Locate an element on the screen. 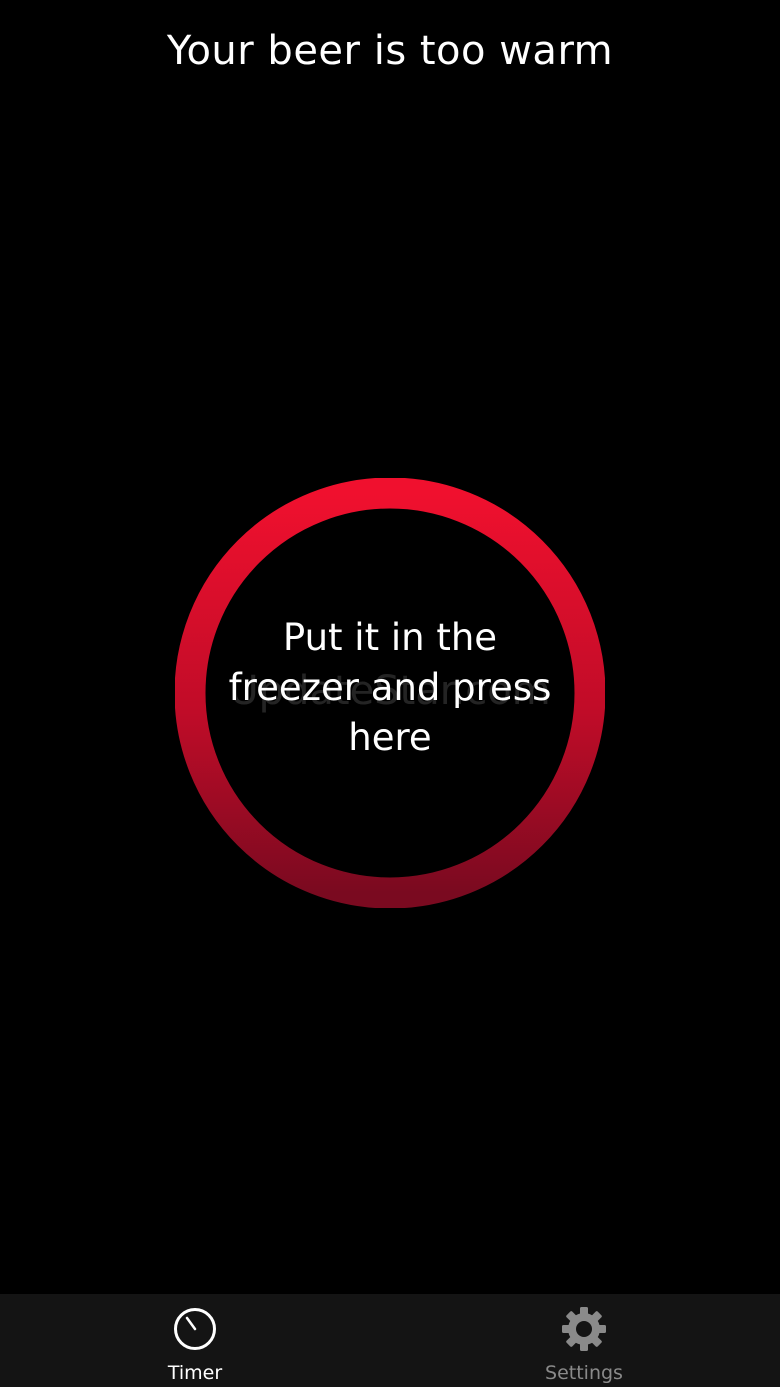 The height and width of the screenshot is (1387, 780). tab-timer-label: Timer is located at coordinates (195, 1373).